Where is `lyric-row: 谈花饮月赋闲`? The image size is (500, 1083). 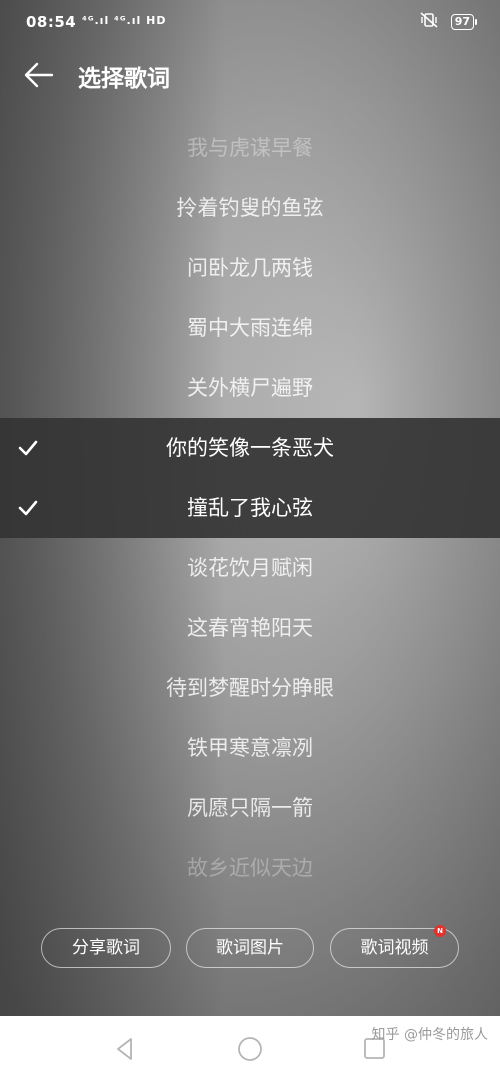 lyric-row: 谈花饮月赋闲 is located at coordinates (250, 568).